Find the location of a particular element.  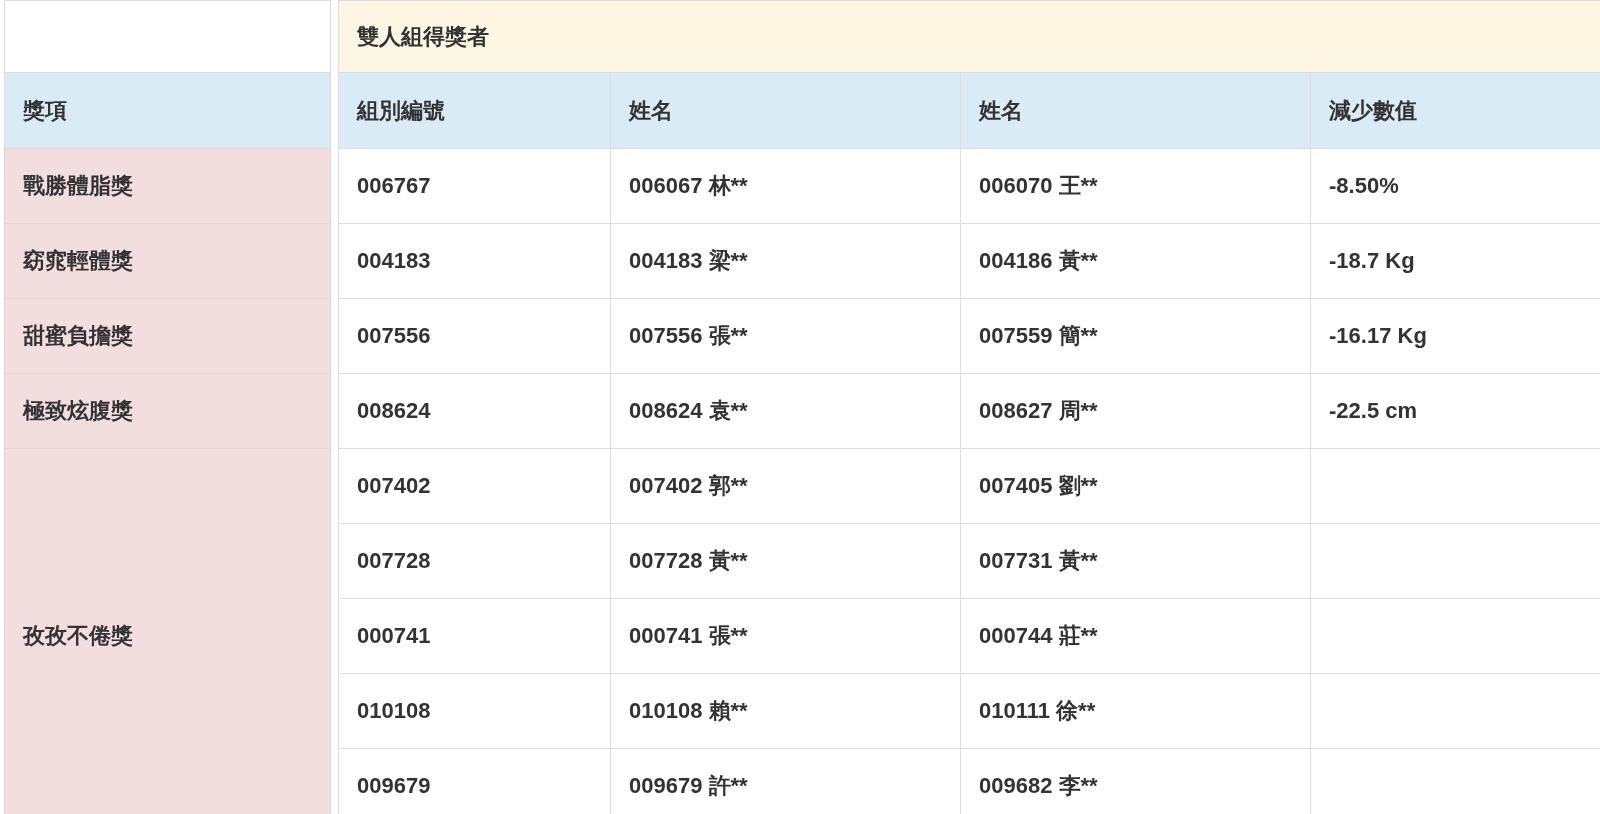

award-cell: 戰勝體脂獎 is located at coordinates (167, 186).